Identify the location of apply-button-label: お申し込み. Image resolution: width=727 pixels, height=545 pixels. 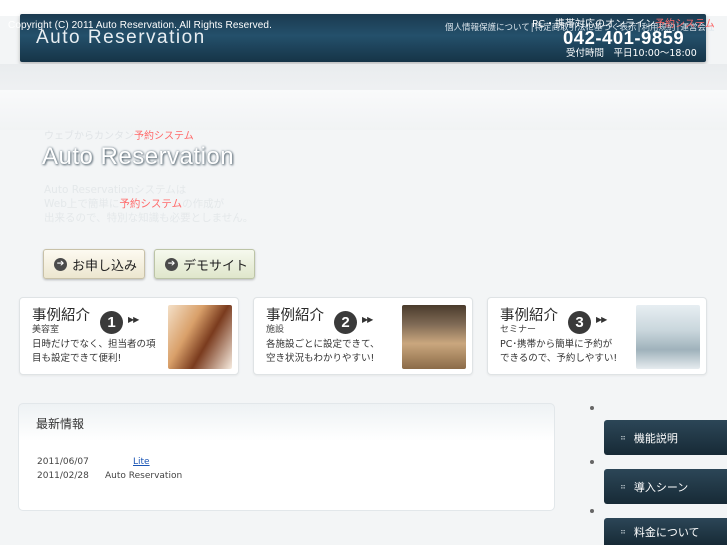
(105, 266).